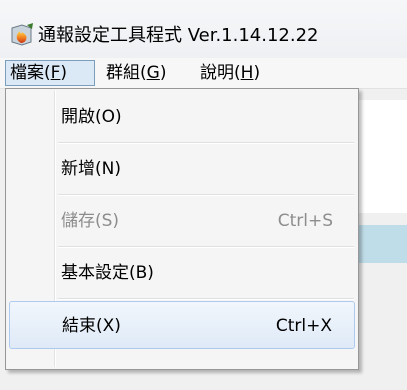  What do you see at coordinates (91, 117) in the screenshot?
I see `menu-item-open-label: 開啟(O)` at bounding box center [91, 117].